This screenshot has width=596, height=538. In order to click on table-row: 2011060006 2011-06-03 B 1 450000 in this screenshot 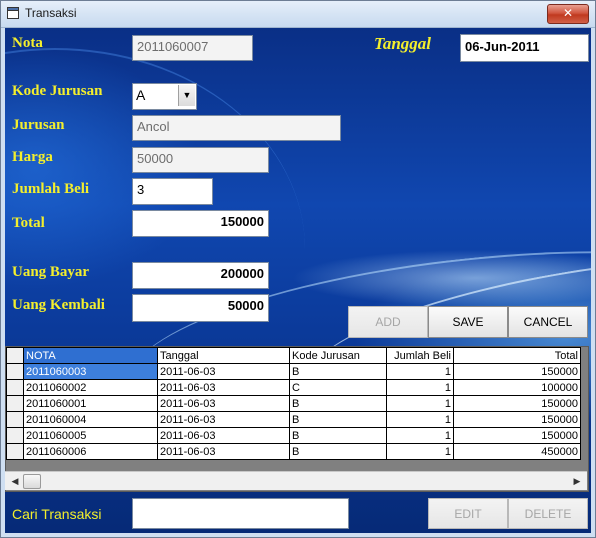, I will do `click(293, 451)`.